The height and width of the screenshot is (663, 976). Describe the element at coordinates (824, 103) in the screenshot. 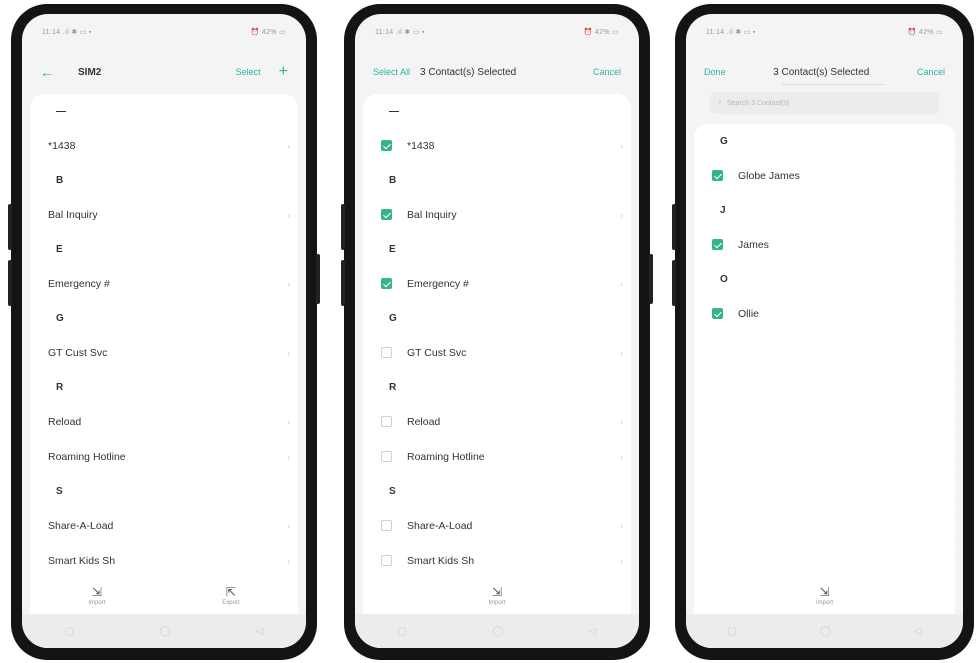

I see `search-input: ⌕ Search 3 Contact(s)` at that location.